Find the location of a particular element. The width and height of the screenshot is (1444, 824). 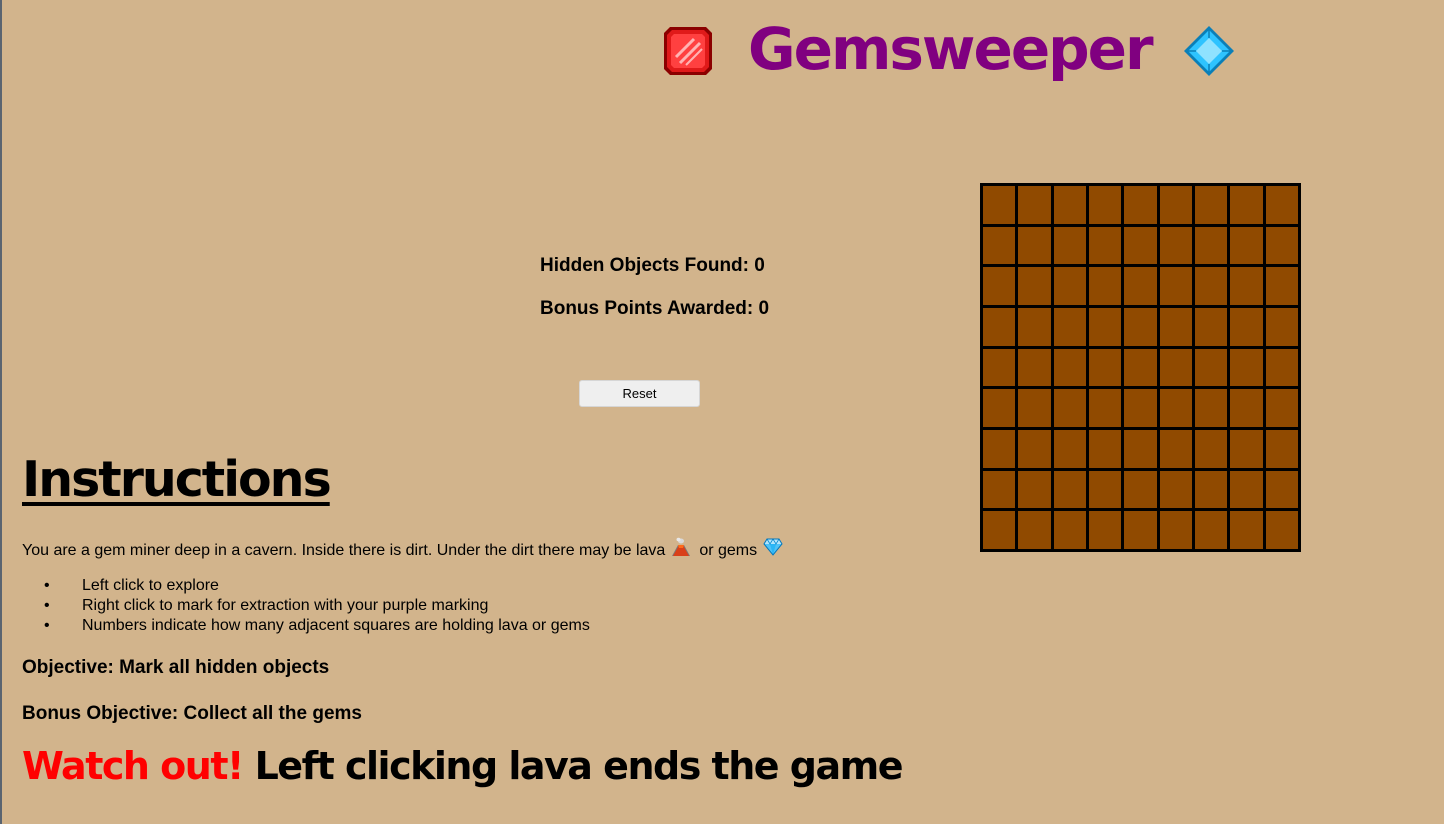

red-gem-icon is located at coordinates (688, 53).